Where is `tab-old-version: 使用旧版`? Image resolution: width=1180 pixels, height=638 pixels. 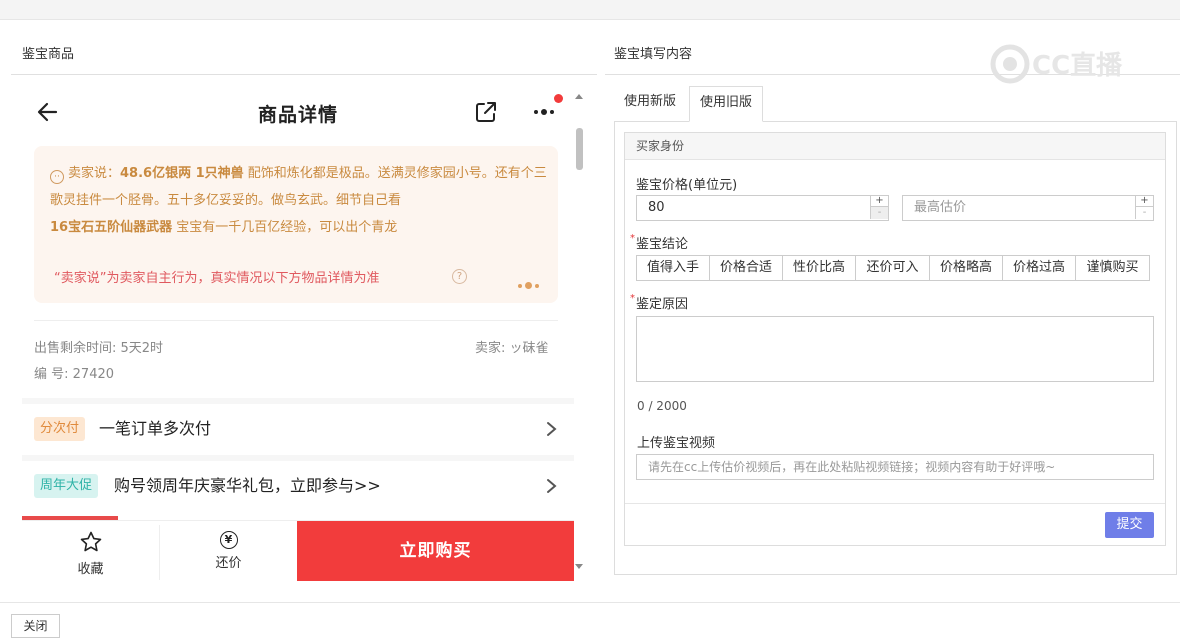
tab-old-version: 使用旧版 is located at coordinates (726, 104).